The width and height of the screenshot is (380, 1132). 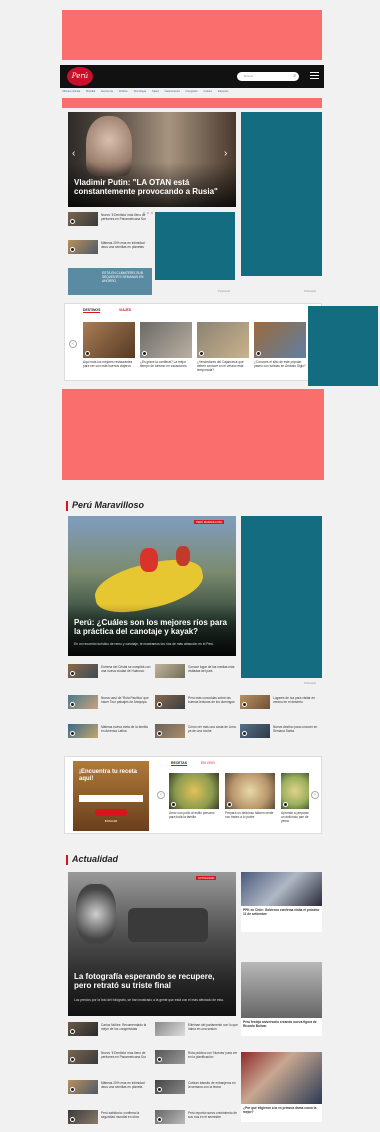 What do you see at coordinates (207, 92) in the screenshot?
I see `nav-link: Cultura` at bounding box center [207, 92].